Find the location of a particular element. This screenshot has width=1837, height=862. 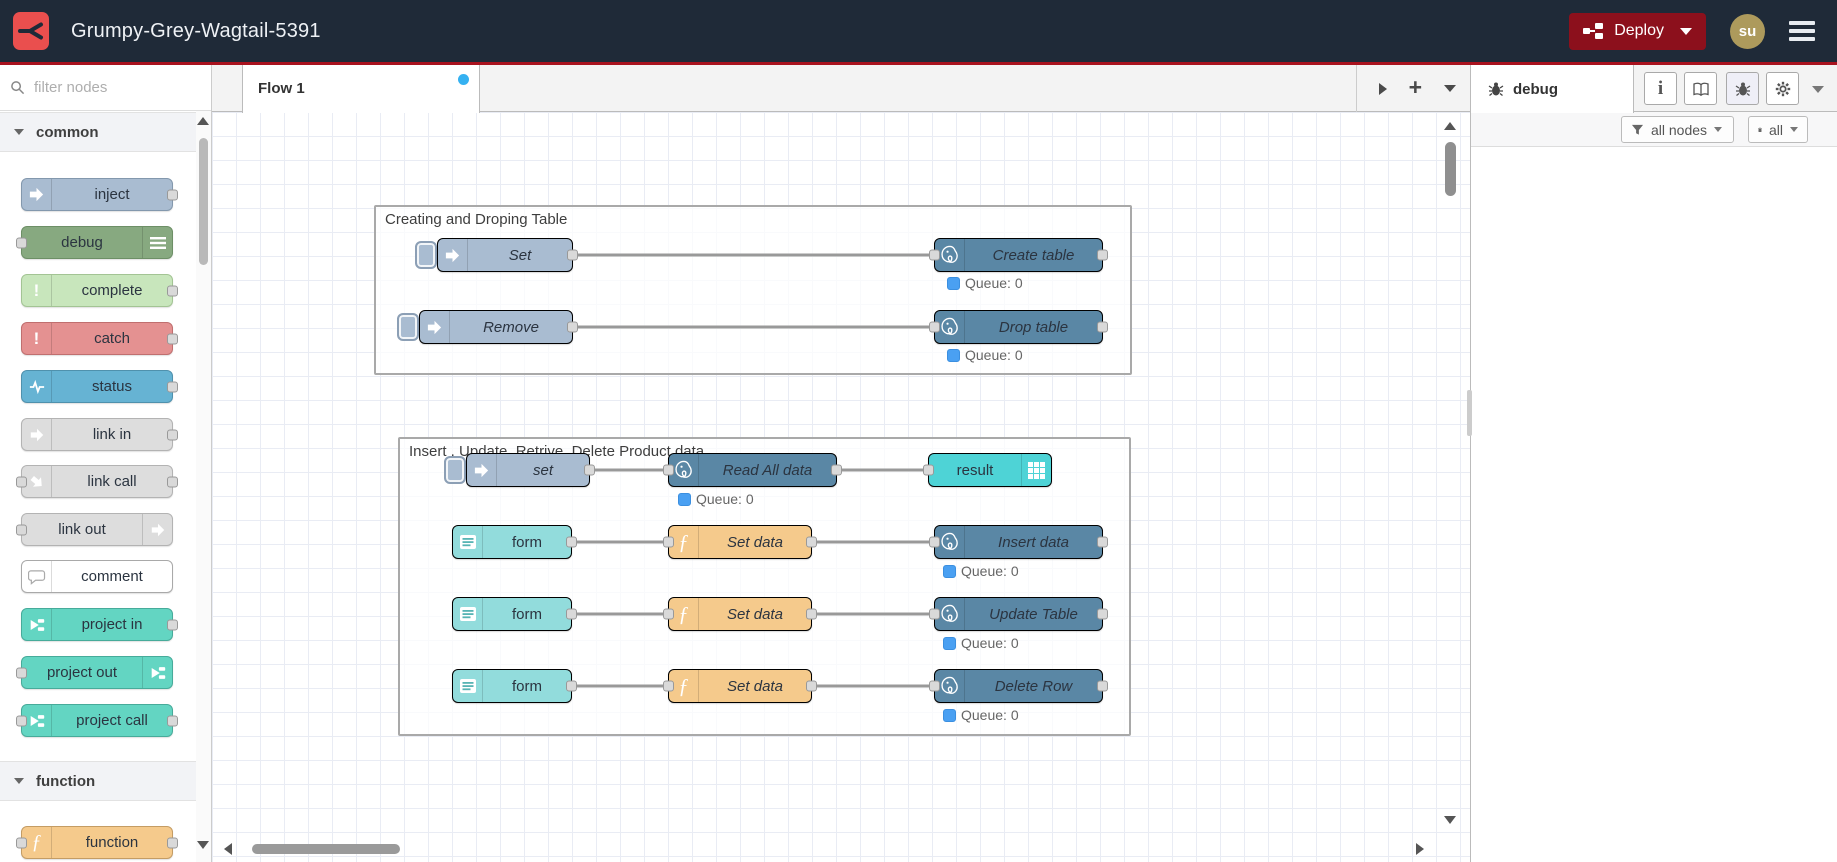

palette-scrollbar is located at coordinates (203, 486).